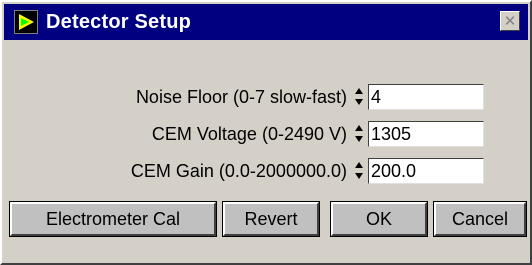  I want to click on cem-voltage-spinner, so click(359, 134).